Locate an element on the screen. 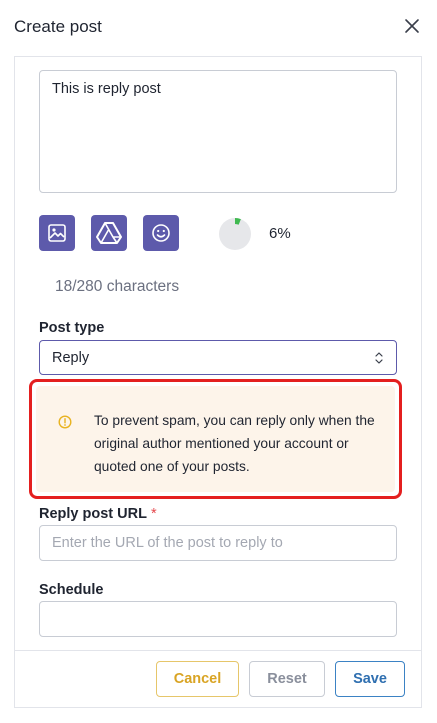 This screenshot has height=723, width=437. post-type-select: Reply is located at coordinates (218, 357).